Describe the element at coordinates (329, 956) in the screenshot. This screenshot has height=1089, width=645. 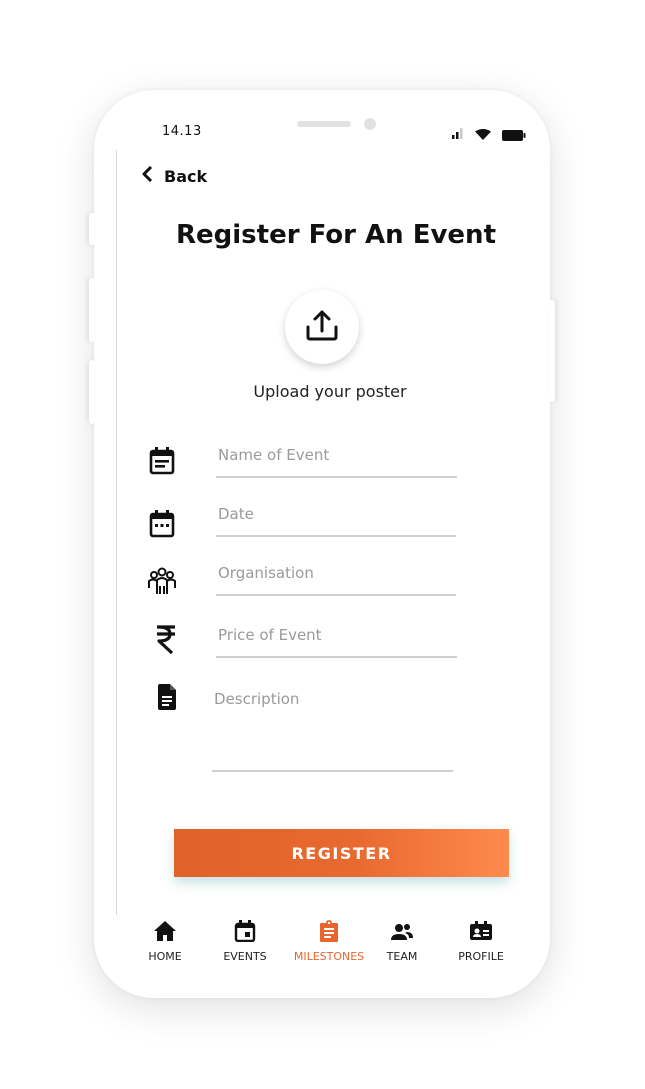
I see `nav-label-milestones: MILESTONES` at that location.